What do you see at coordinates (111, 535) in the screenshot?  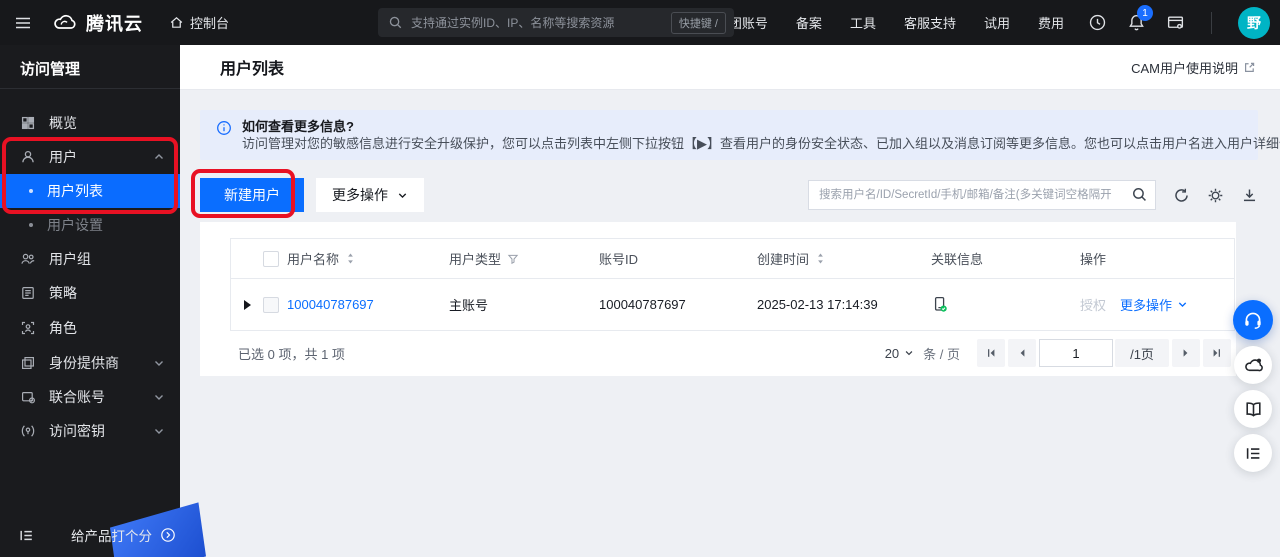 I see `rate-product-link: 给产品打个分` at bounding box center [111, 535].